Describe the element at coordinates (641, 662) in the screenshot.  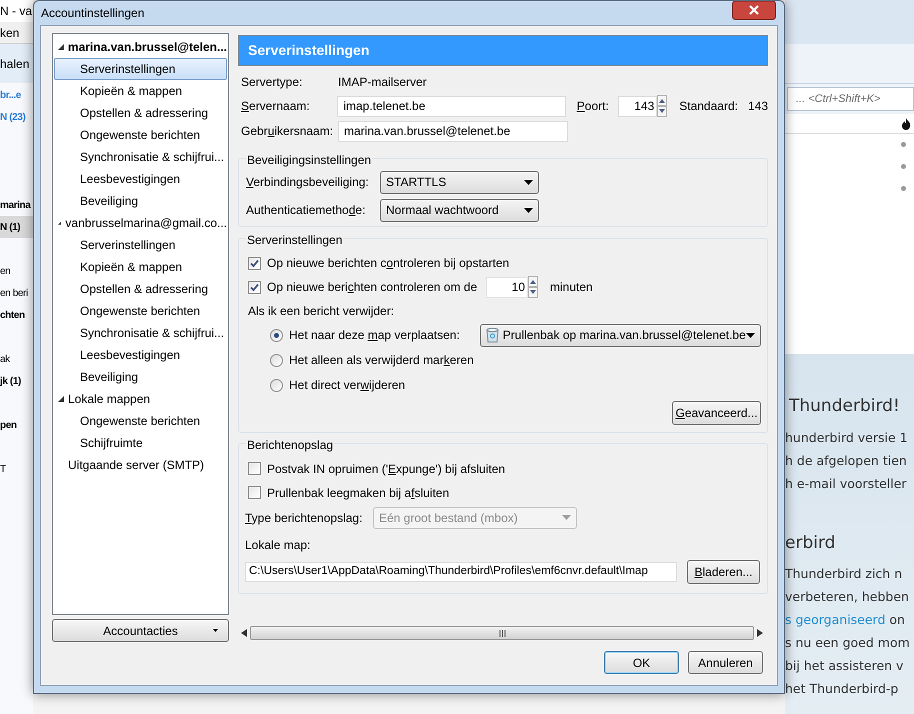
I see `ok-button: OK` at that location.